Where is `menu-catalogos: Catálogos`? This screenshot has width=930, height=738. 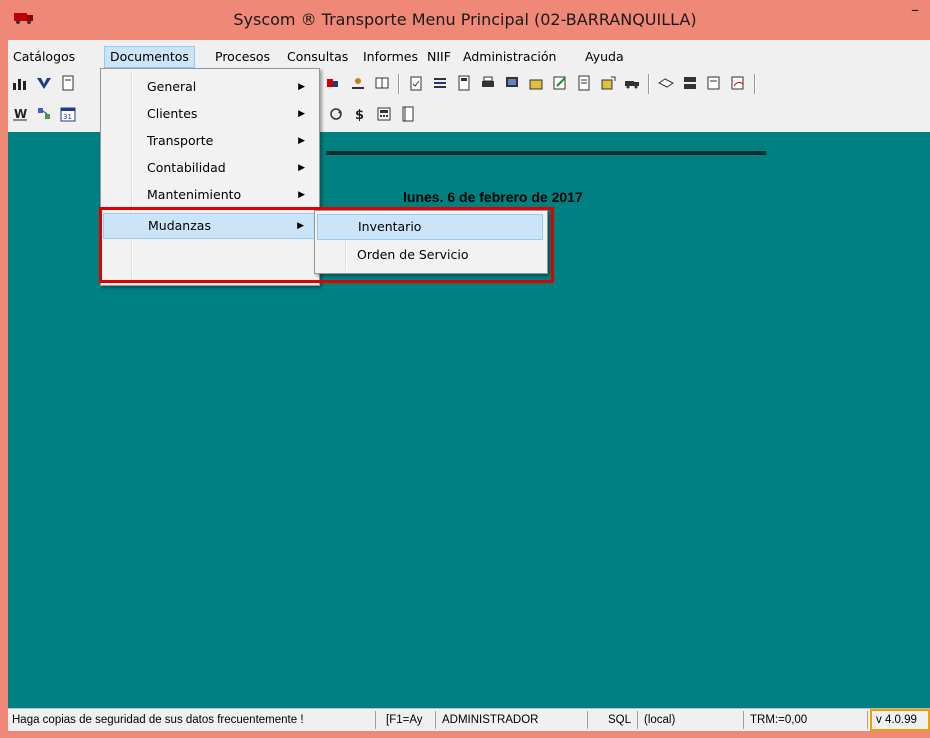
menu-catalogos: Catálogos is located at coordinates (44, 57).